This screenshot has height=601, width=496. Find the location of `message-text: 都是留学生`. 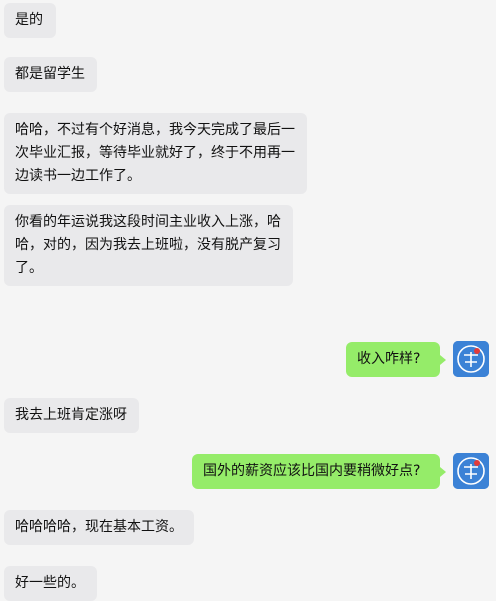

message-text: 都是留学生 is located at coordinates (50, 74).